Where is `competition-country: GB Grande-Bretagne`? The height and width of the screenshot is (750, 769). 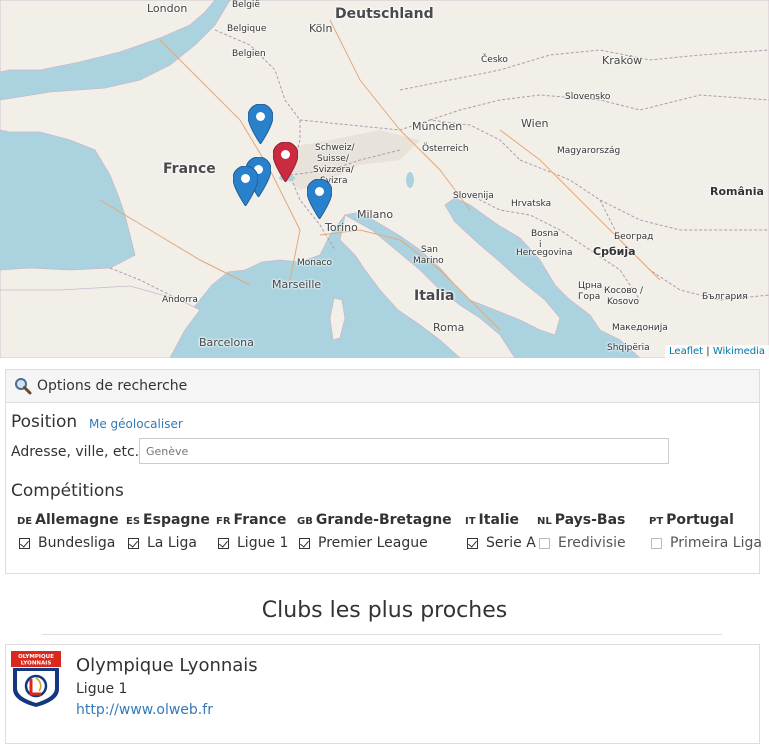 competition-country: GB Grande-Bretagne is located at coordinates (374, 520).